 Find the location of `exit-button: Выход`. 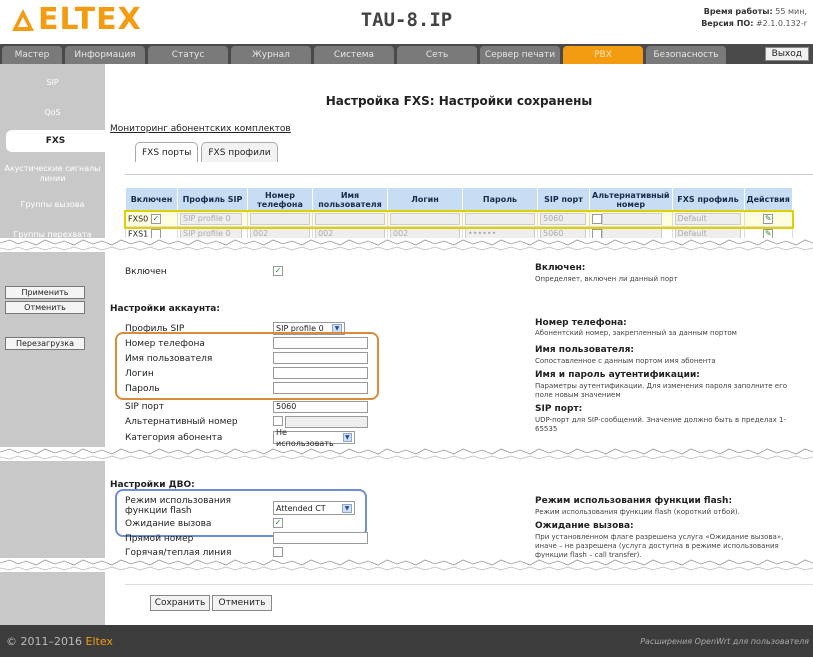

exit-button: Выход is located at coordinates (786, 54).